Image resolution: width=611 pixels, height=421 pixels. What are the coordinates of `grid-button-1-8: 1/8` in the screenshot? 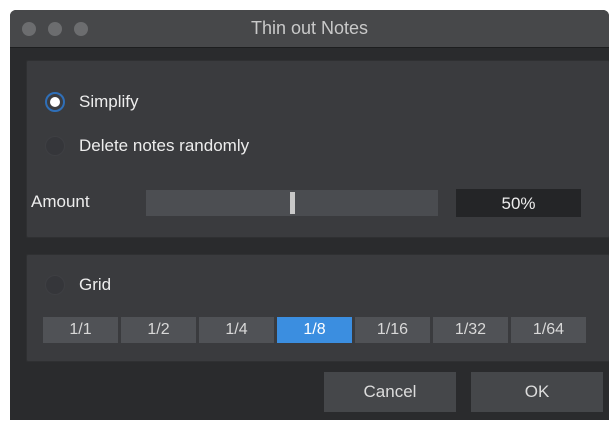 It's located at (314, 330).